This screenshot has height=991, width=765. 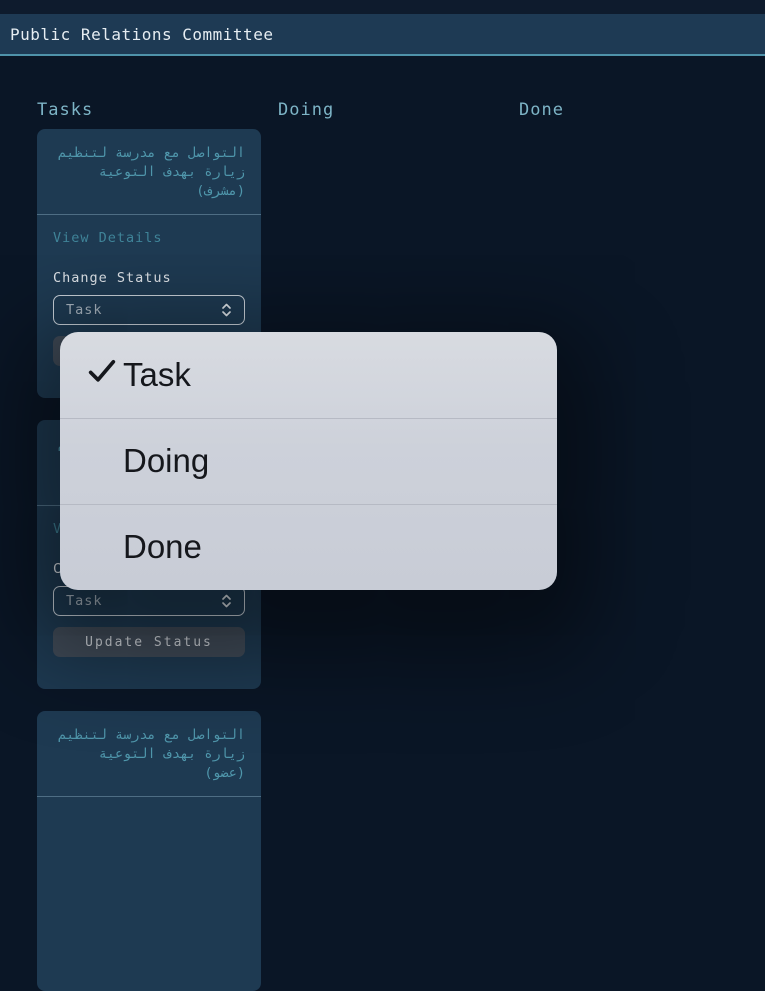 I want to click on column-title-tasks: Tasks, so click(x=65, y=110).